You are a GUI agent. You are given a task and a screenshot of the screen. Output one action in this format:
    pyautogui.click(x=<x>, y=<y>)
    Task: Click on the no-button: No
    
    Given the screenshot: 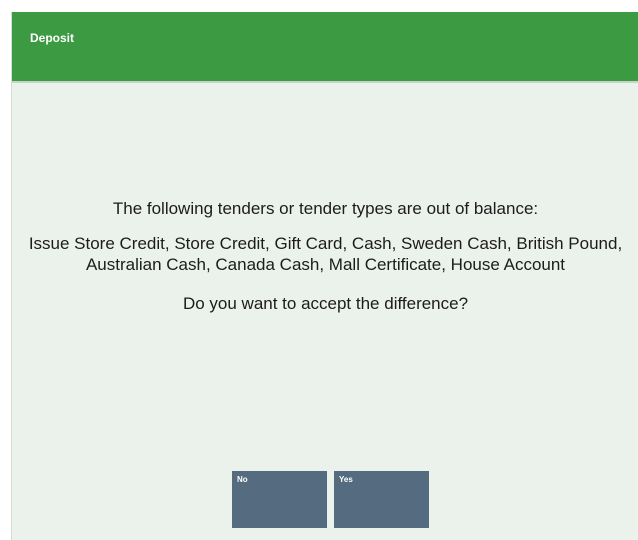 What is the action you would take?
    pyautogui.click(x=279, y=499)
    